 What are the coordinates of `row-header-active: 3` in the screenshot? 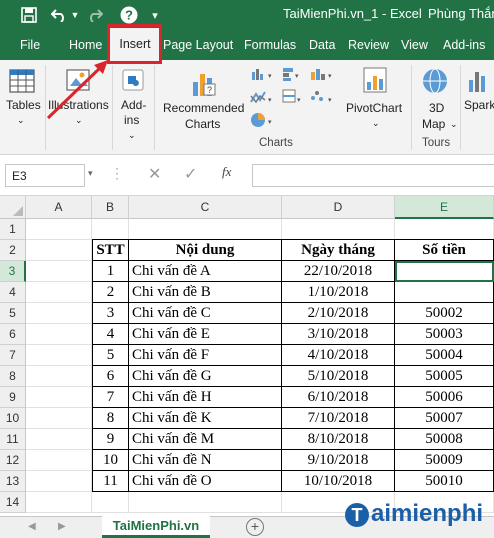 It's located at (13, 271).